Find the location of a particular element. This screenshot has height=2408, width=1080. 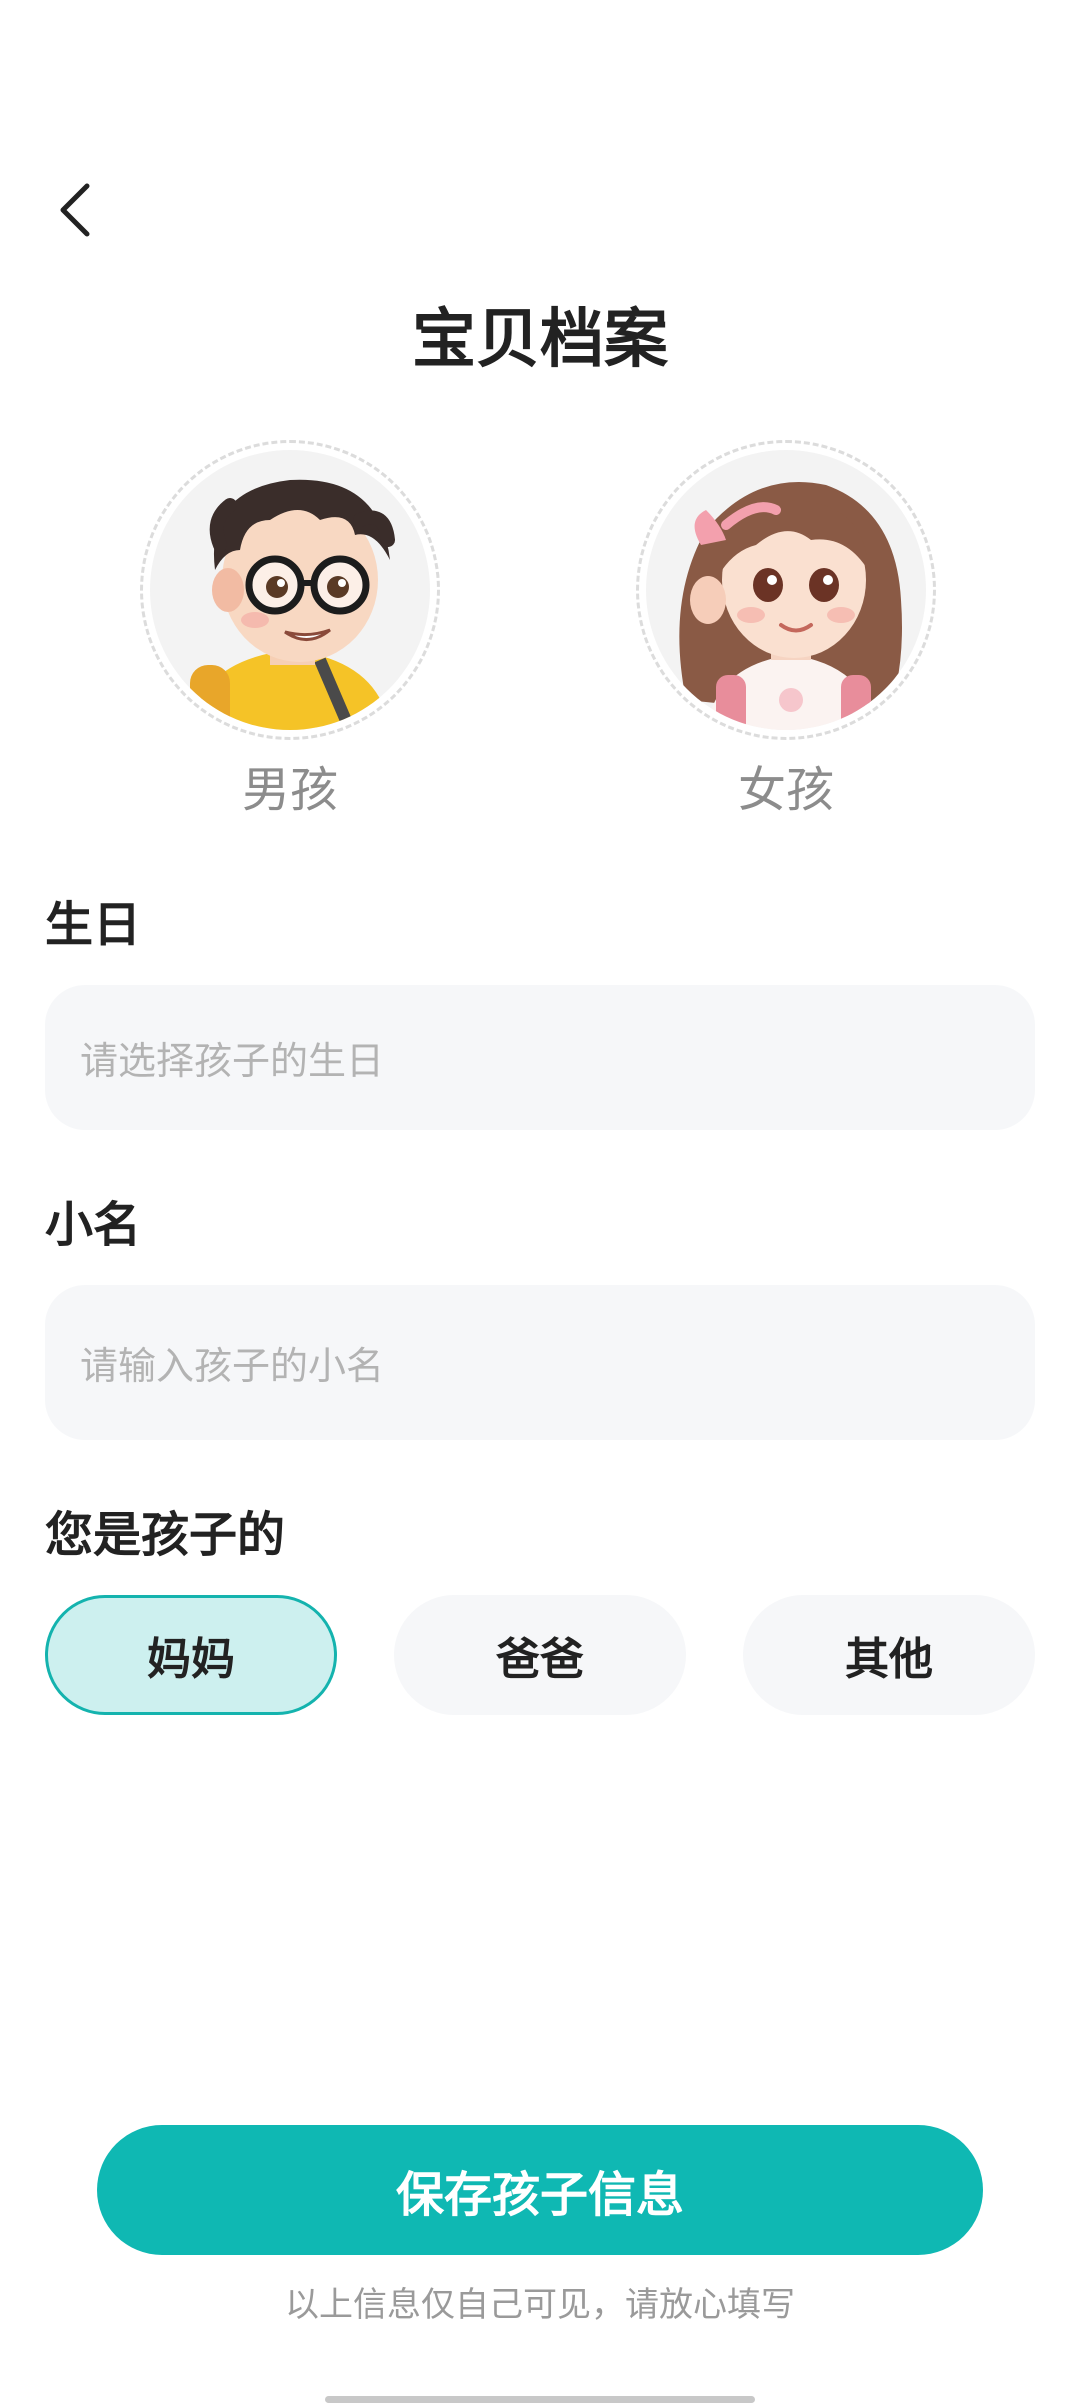

gender-option-girl: 女孩 is located at coordinates (786, 640).